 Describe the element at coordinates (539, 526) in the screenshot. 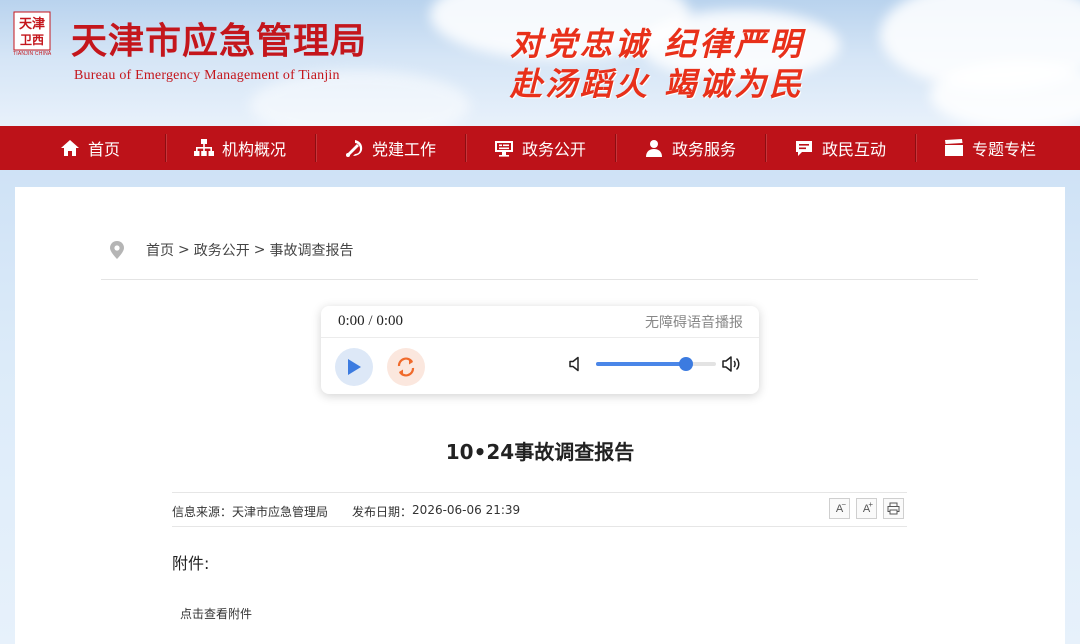

I see `meta-divider-bottom` at that location.